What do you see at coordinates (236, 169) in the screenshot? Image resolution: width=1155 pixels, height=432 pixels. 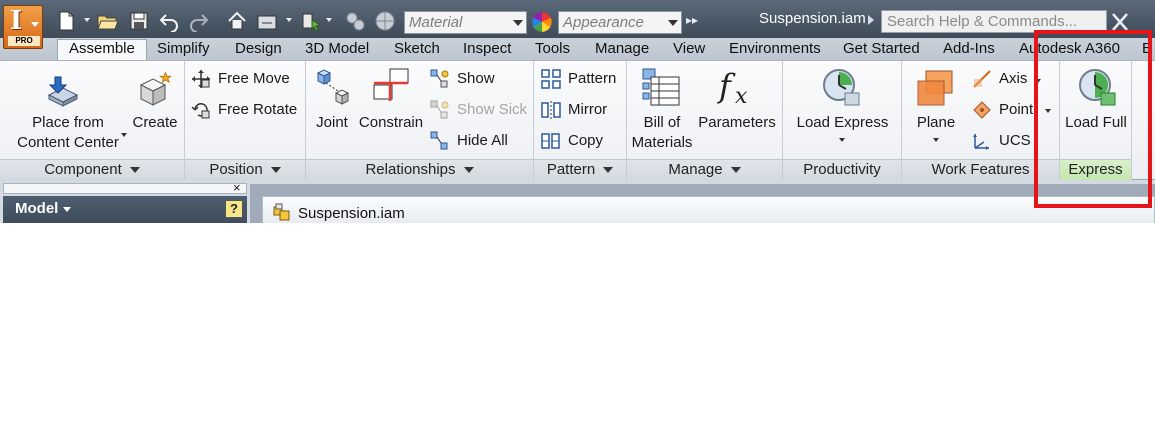 I see `position-panel-title: Position` at bounding box center [236, 169].